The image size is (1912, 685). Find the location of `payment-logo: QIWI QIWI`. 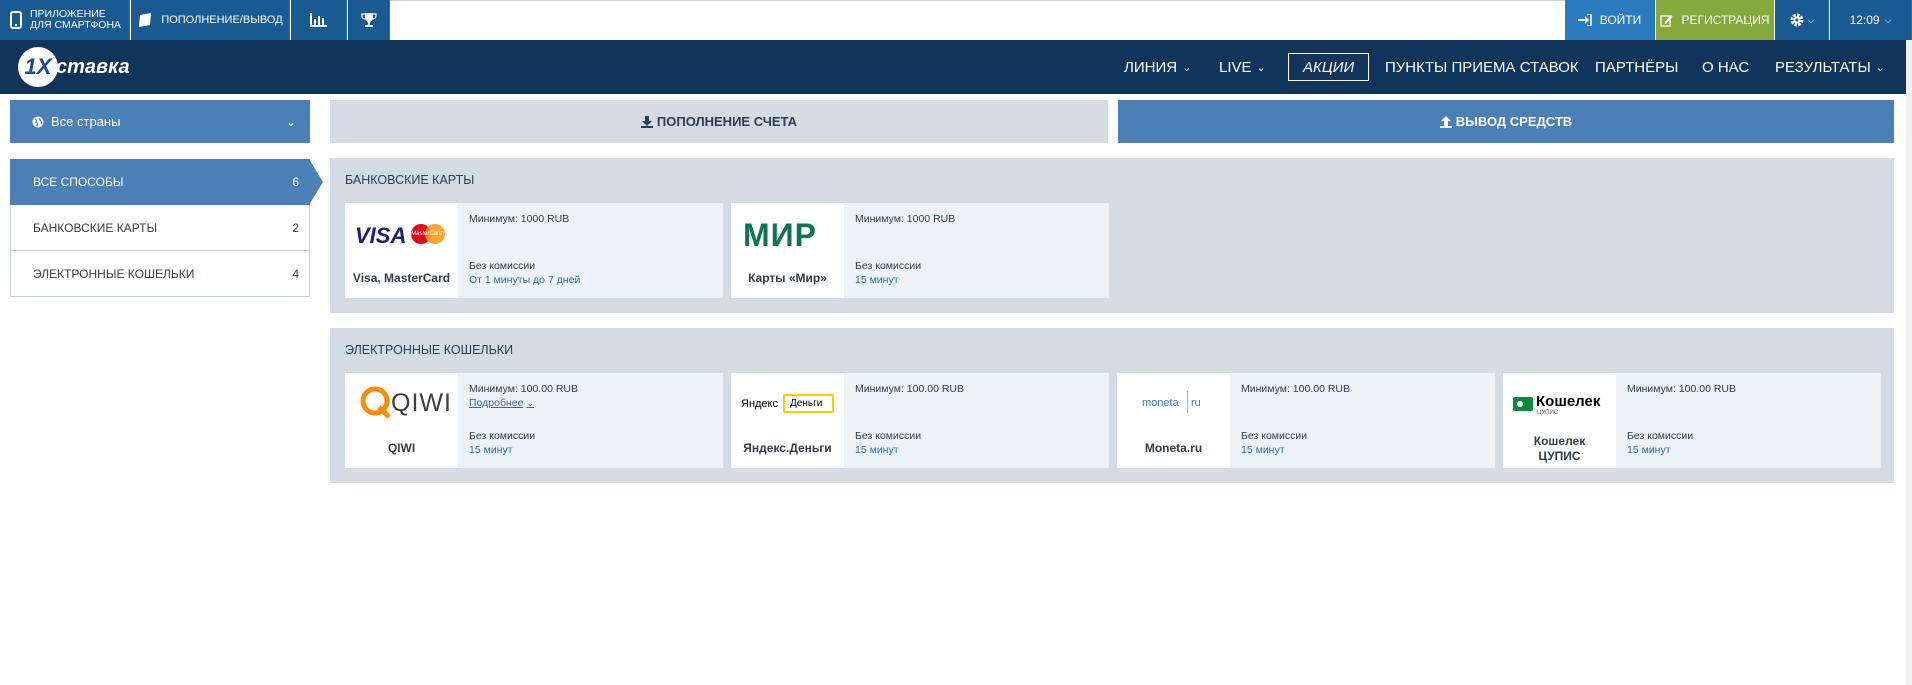

payment-logo: QIWI QIWI is located at coordinates (401, 420).